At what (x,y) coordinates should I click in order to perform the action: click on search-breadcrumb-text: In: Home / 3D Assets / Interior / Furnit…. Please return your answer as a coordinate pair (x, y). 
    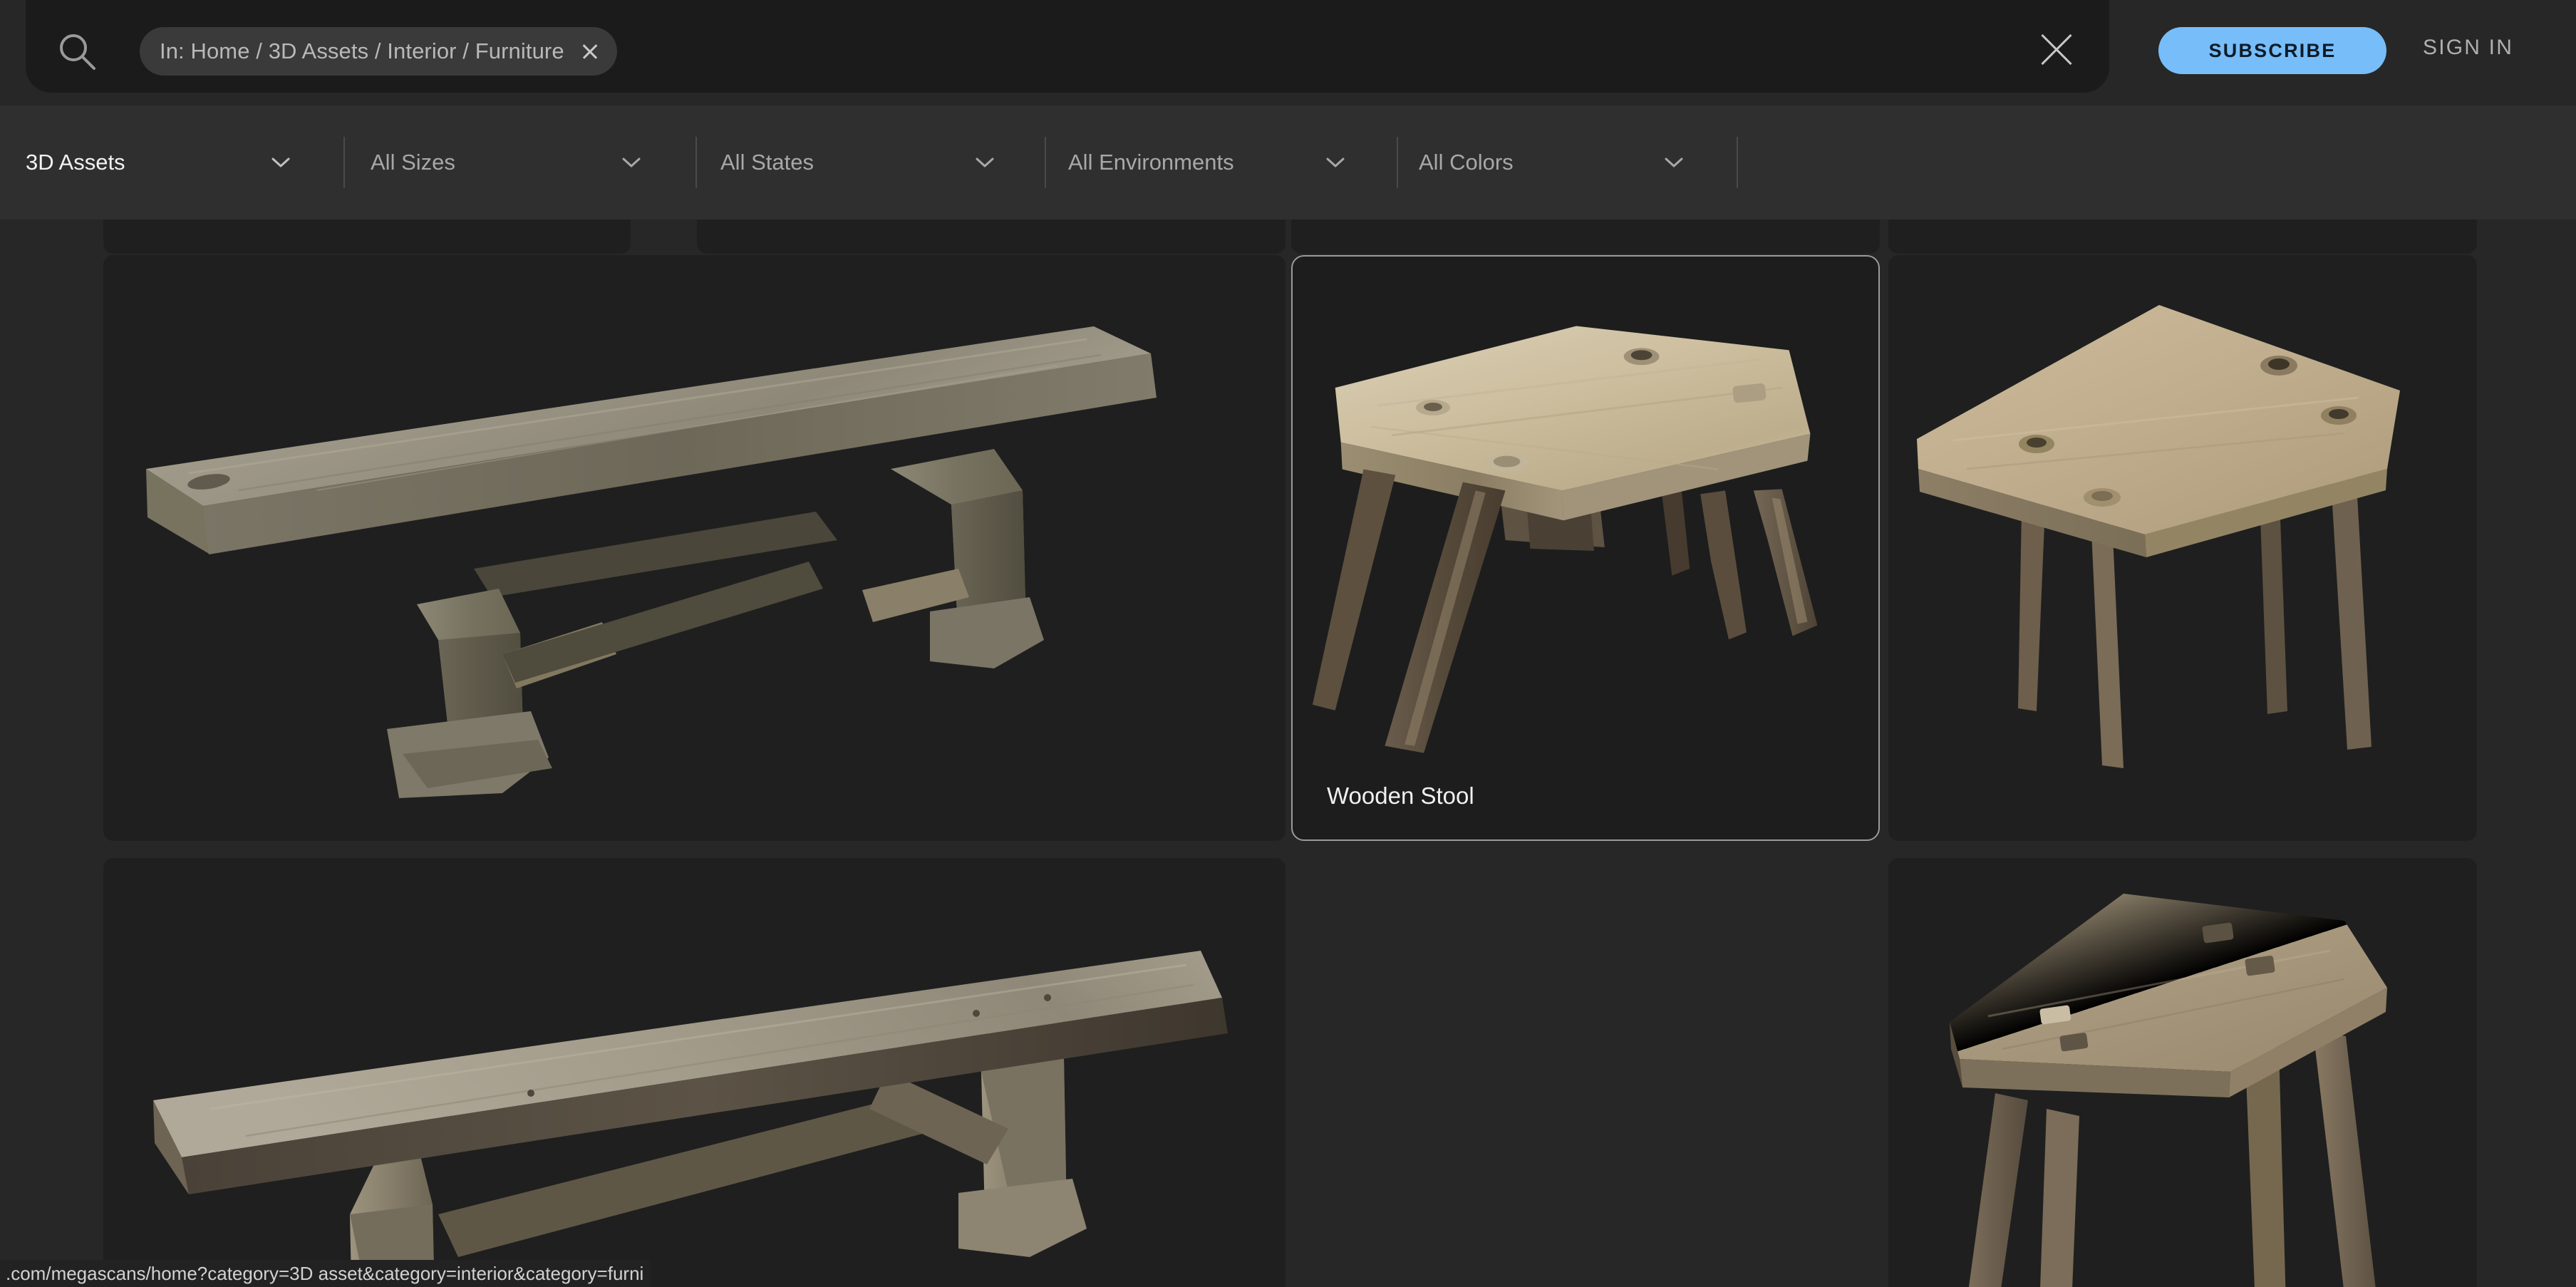
    Looking at the image, I should click on (362, 50).